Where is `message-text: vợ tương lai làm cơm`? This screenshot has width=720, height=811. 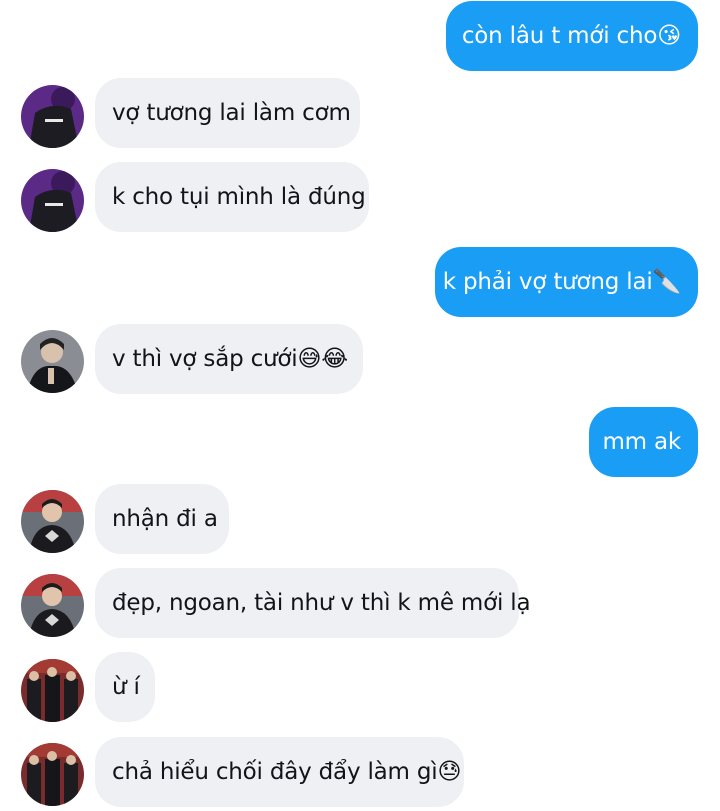
message-text: vợ tương lai làm cơm is located at coordinates (231, 112).